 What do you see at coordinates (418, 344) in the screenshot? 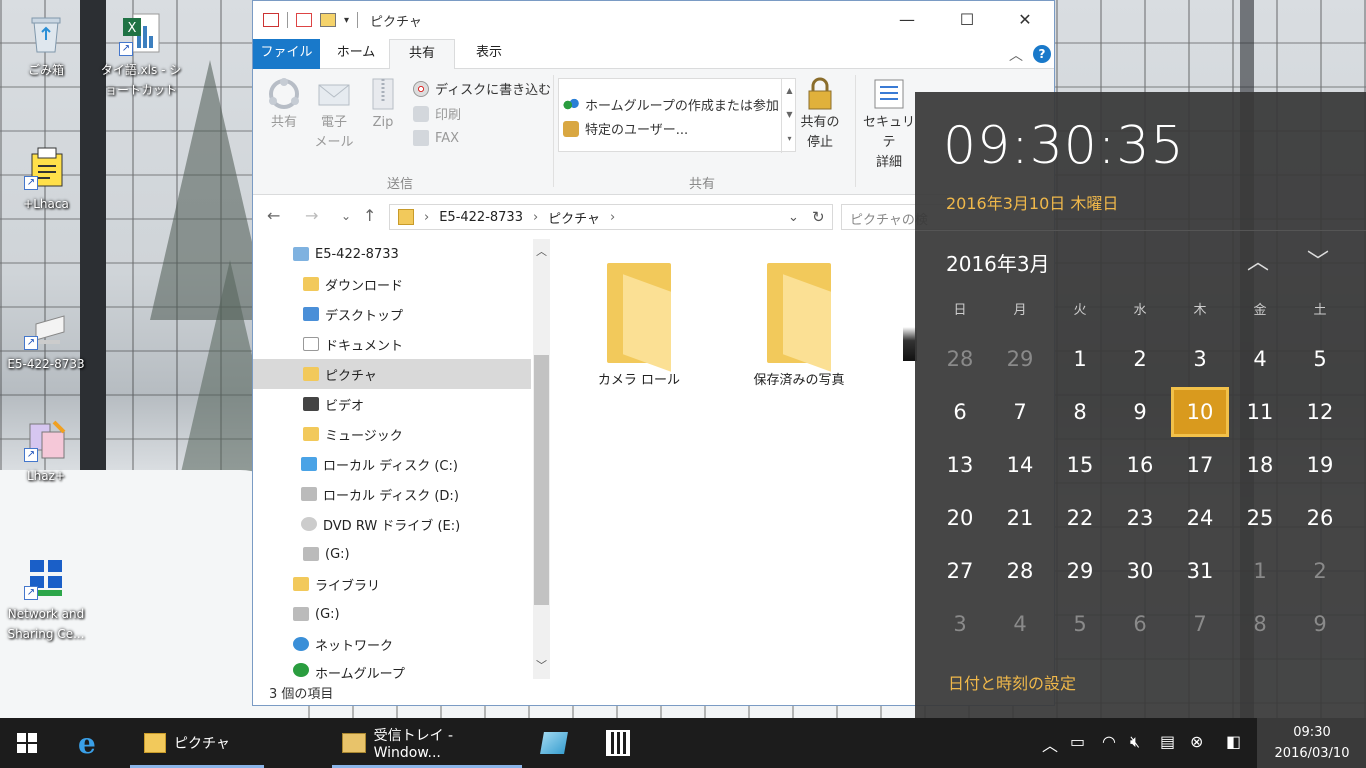
I see `nav-item-documents: ドキュメント` at bounding box center [418, 344].